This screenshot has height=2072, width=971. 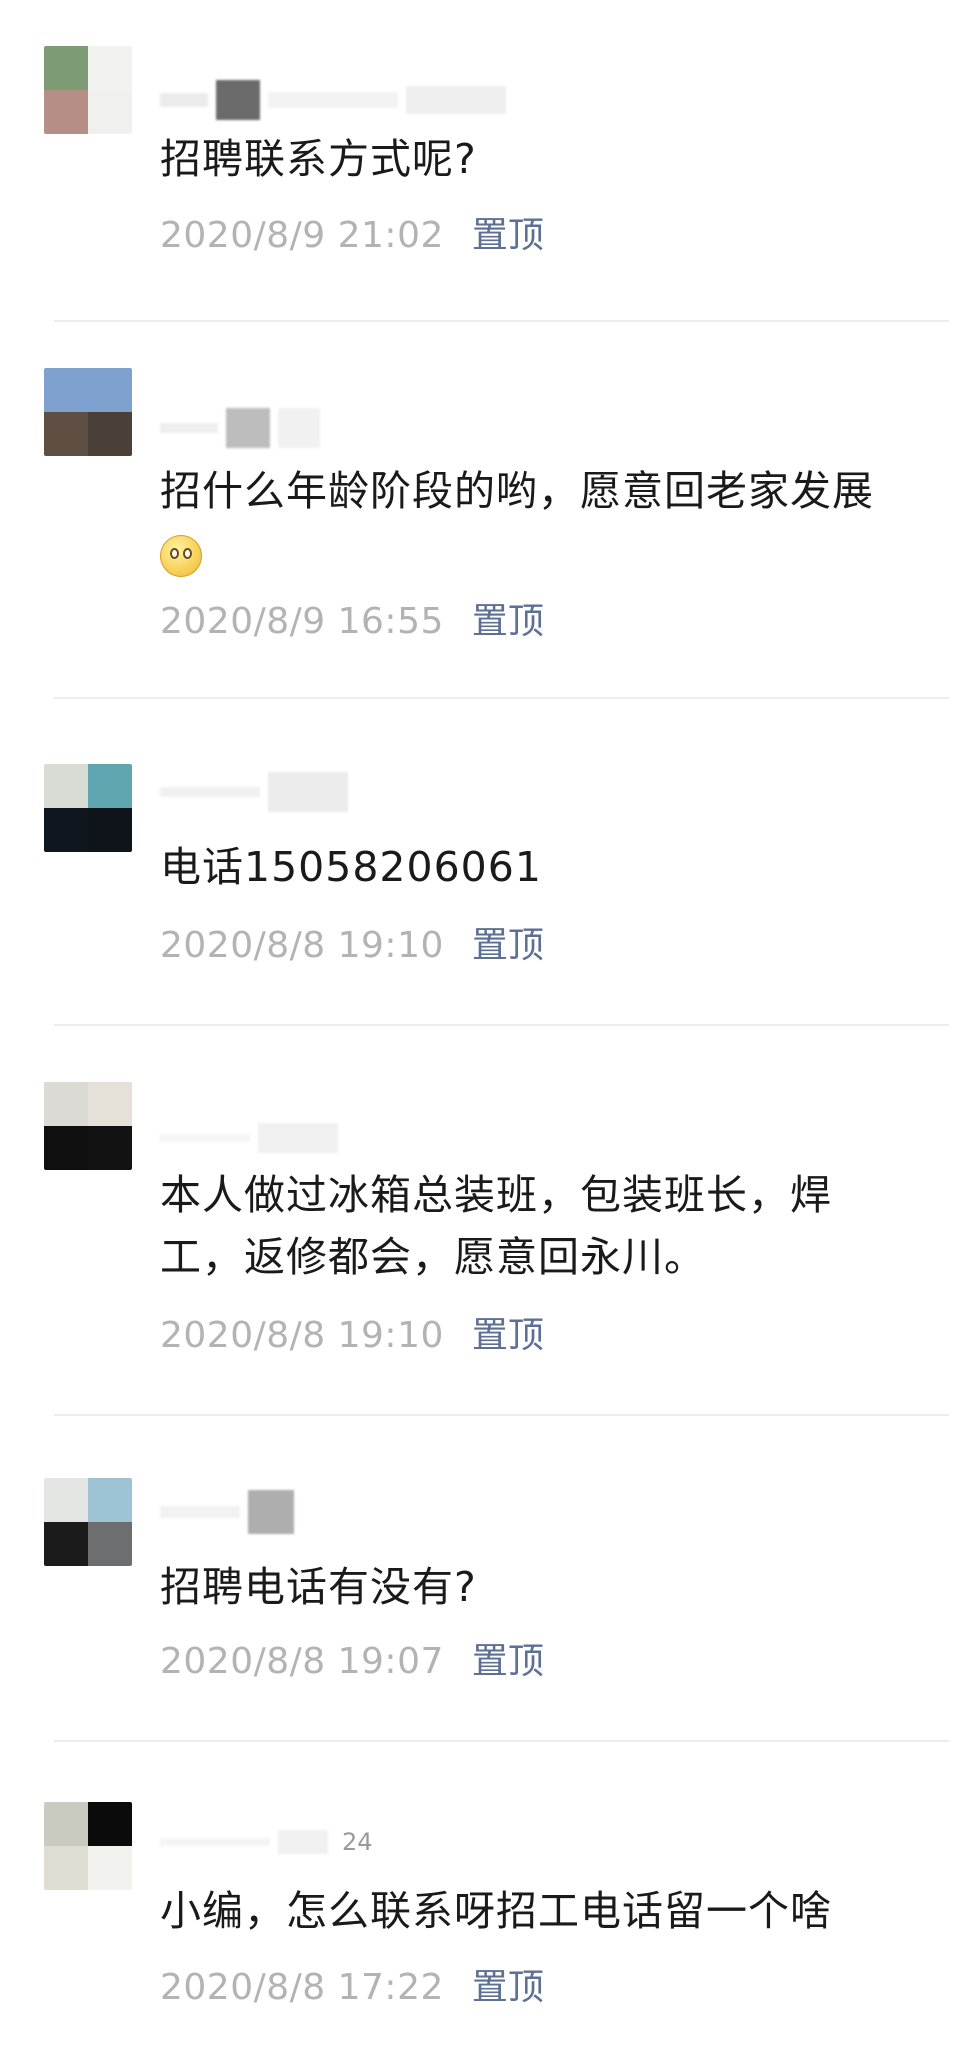 What do you see at coordinates (351, 867) in the screenshot?
I see `comment-text: 电话15058206061` at bounding box center [351, 867].